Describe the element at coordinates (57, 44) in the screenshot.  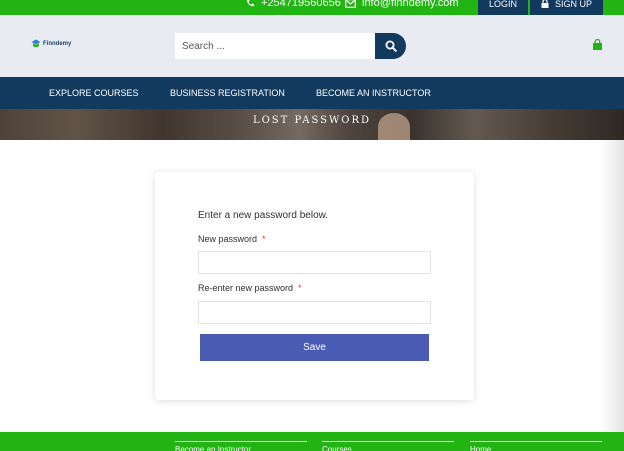
I see `logo-text: Finndemy` at that location.